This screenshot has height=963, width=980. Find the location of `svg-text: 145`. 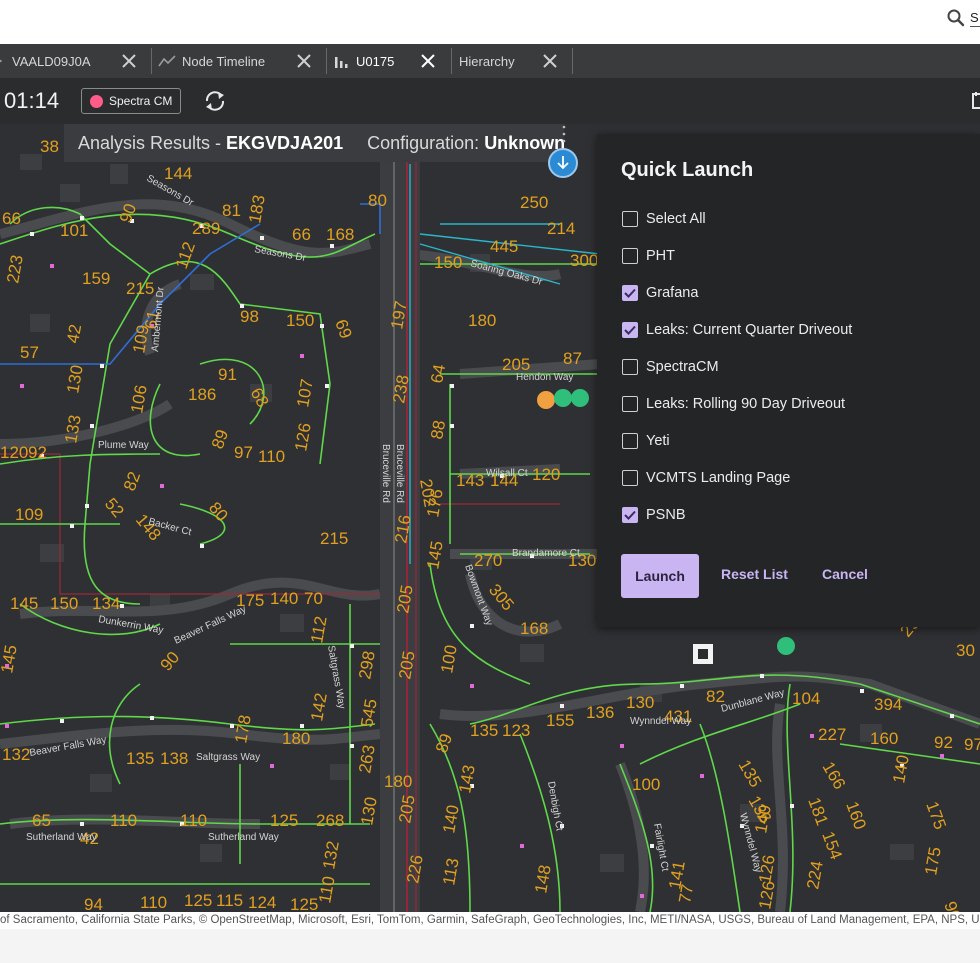

svg-text: 145 is located at coordinates (10, 658).